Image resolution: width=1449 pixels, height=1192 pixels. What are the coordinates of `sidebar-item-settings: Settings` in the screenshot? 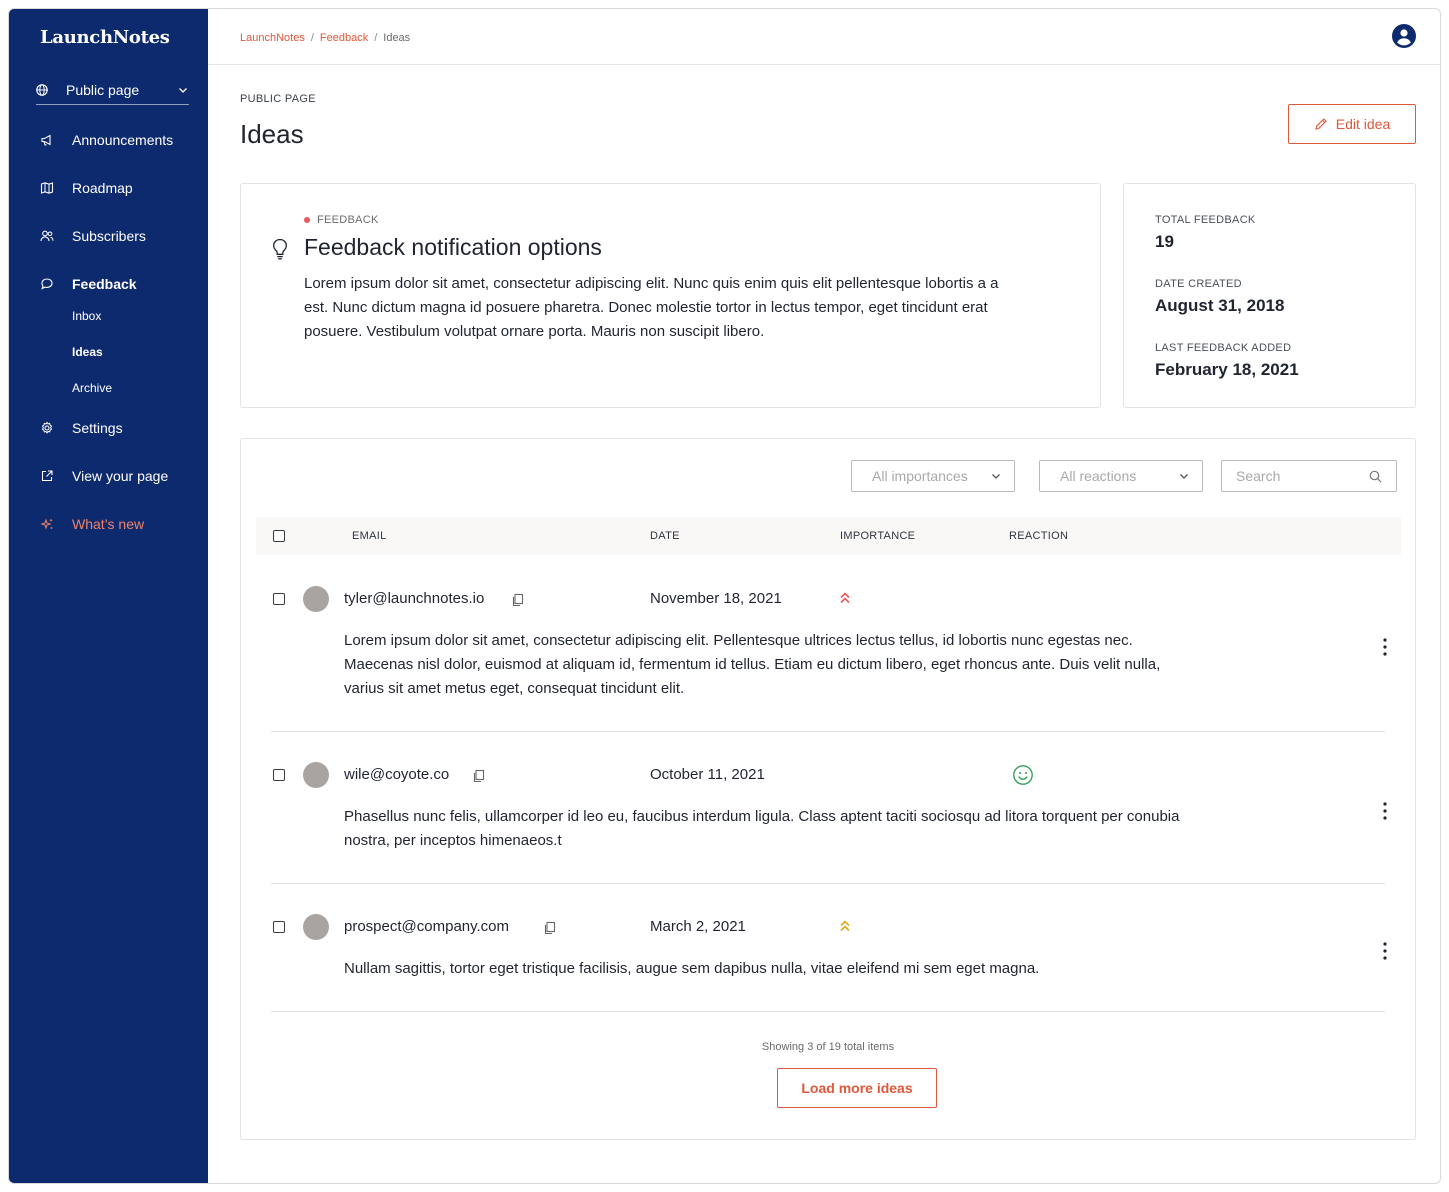 It's located at (81, 428).